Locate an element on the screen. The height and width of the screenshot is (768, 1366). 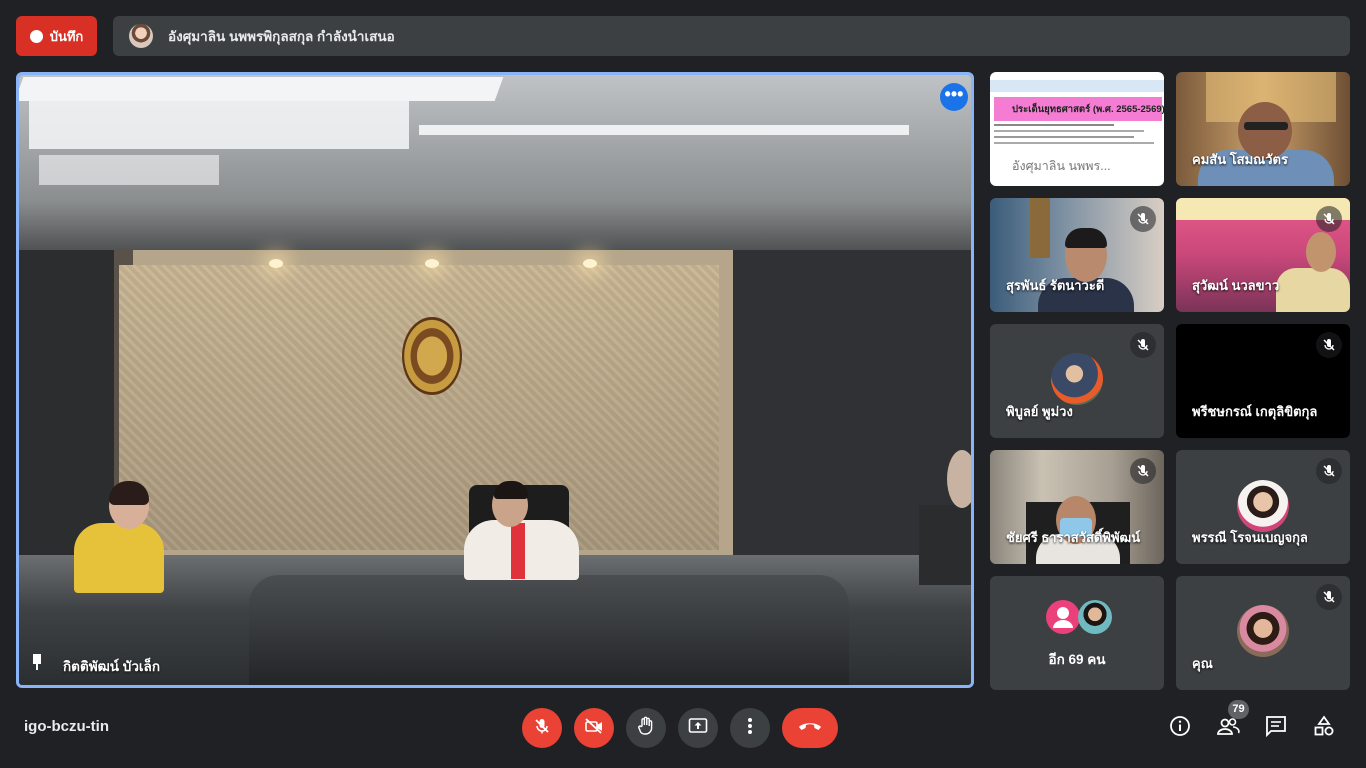
participant-name: พรรณี โรจนเบญจกุล is located at coordinates (1250, 537).